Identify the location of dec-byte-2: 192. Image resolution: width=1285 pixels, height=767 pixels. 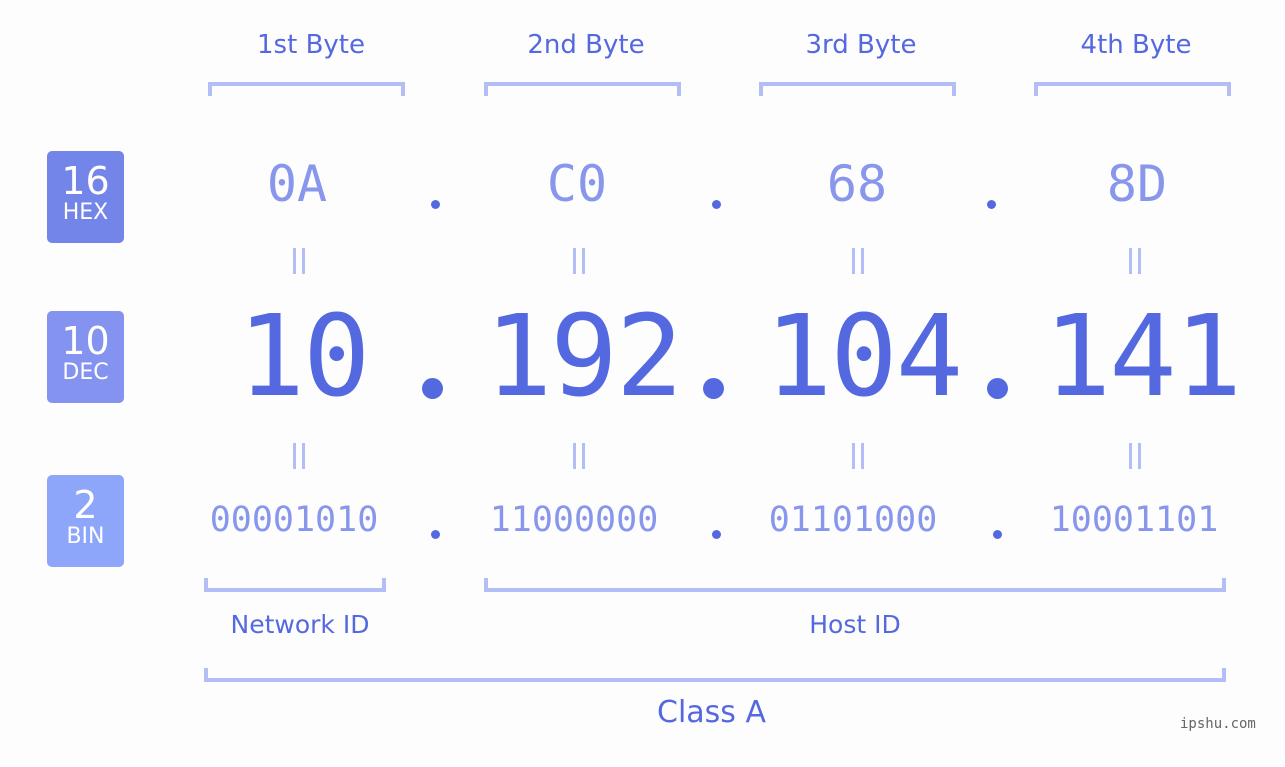
(583, 357).